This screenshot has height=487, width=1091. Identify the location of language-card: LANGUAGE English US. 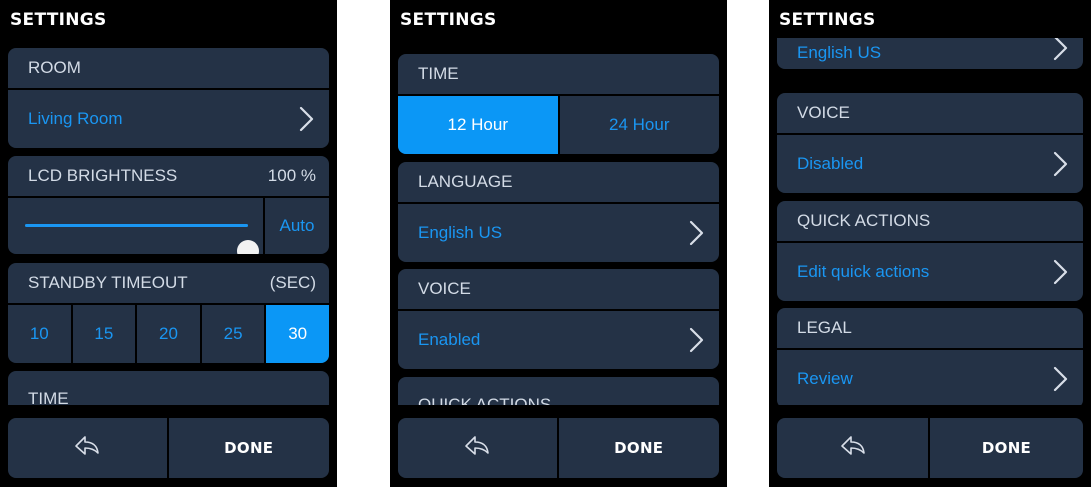
(558, 212).